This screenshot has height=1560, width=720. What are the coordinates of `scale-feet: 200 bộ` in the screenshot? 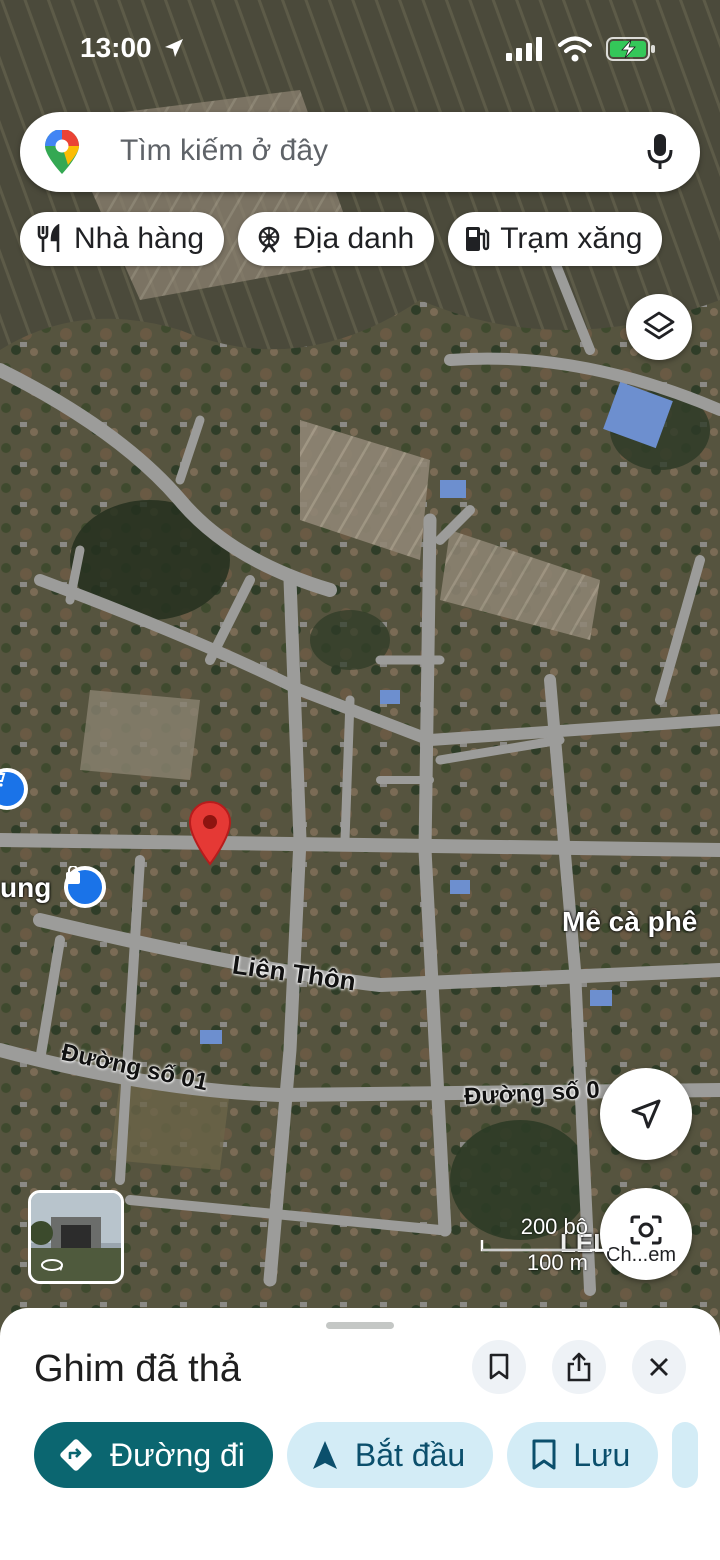 It's located at (554, 1226).